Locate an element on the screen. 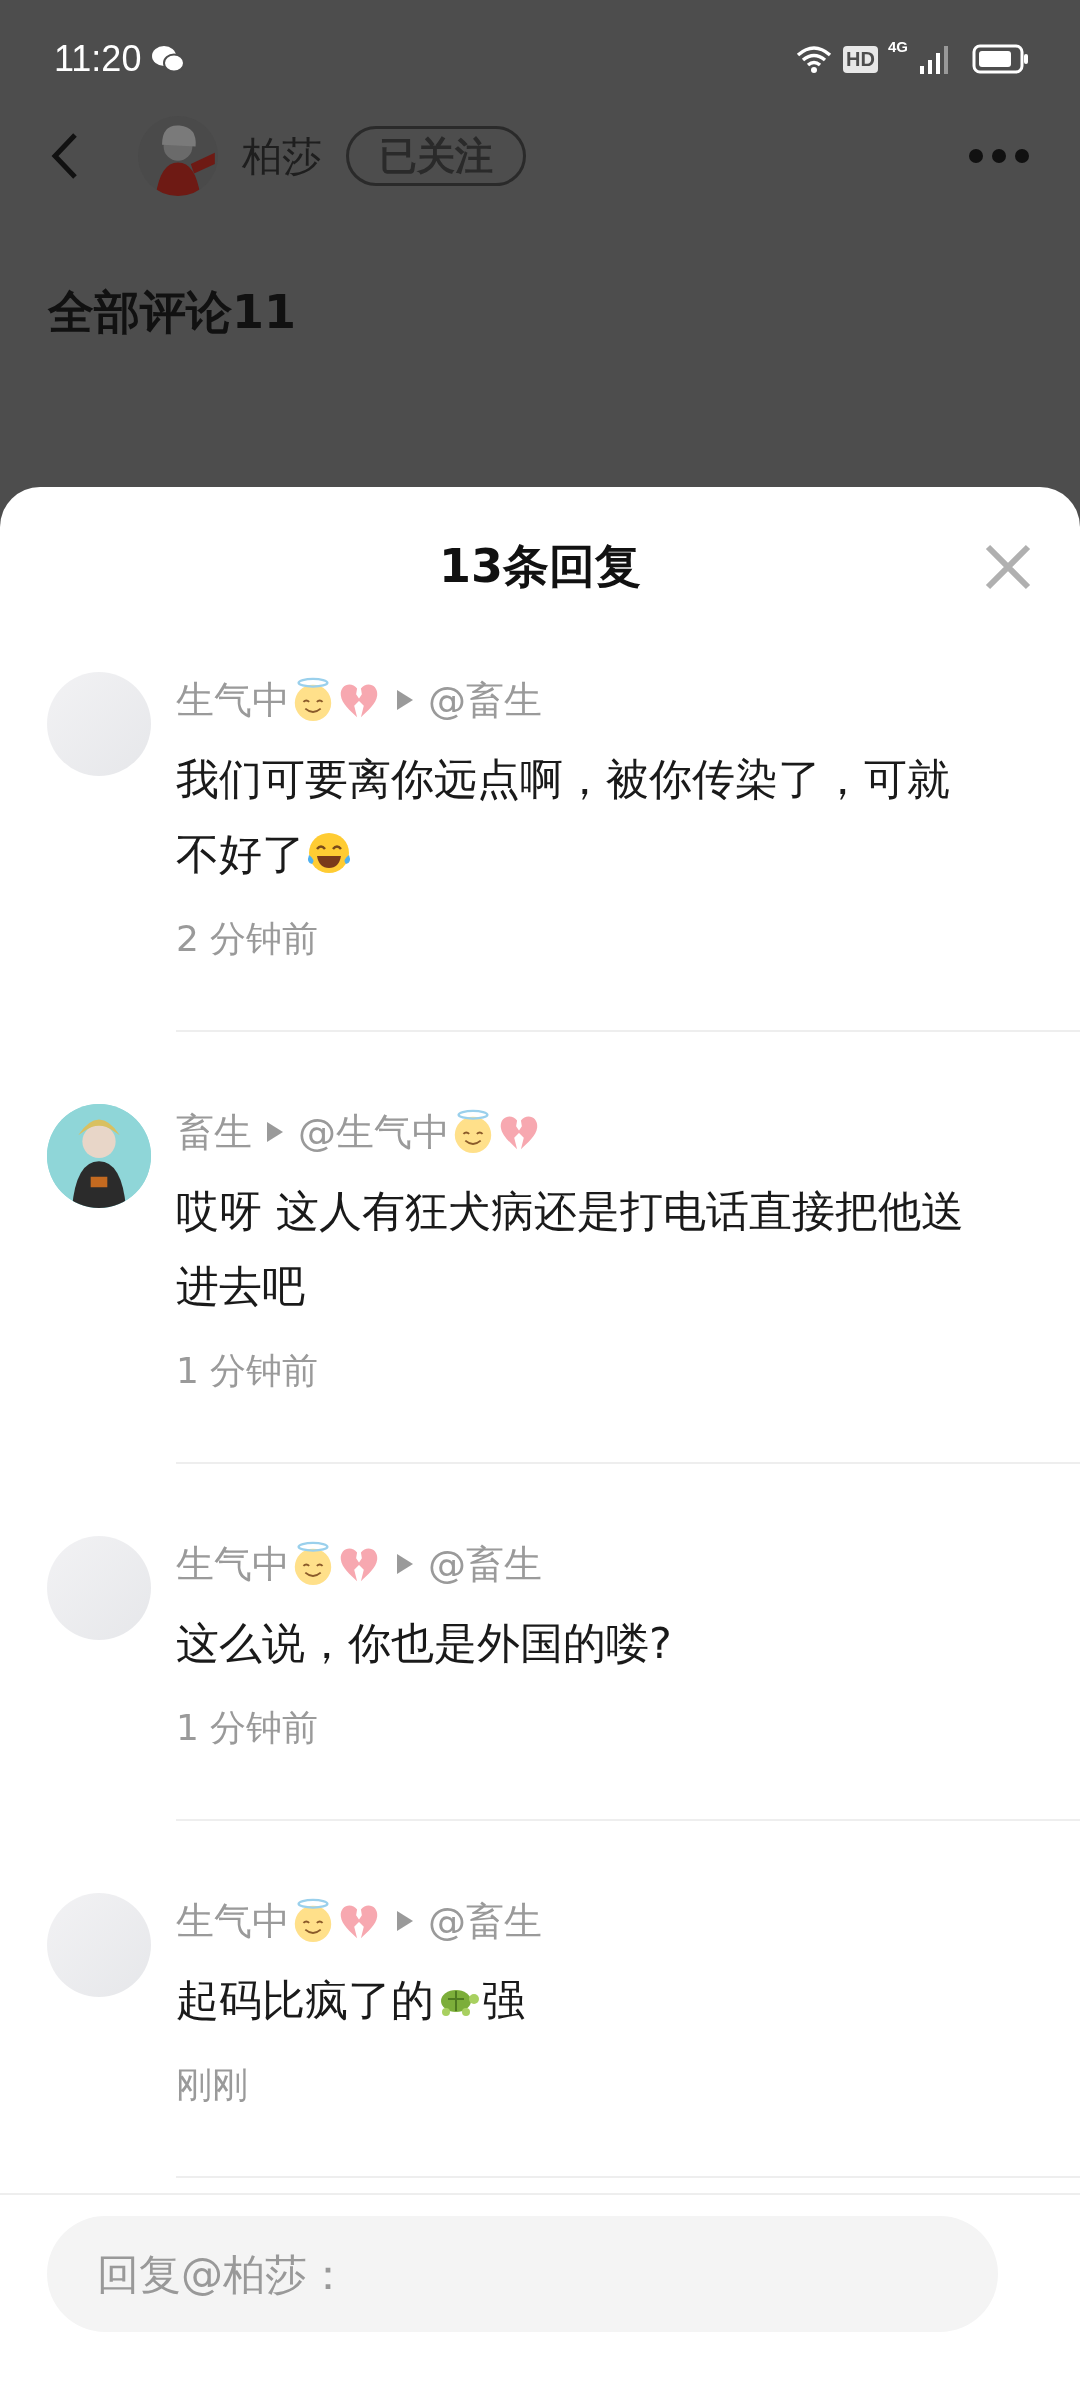 The height and width of the screenshot is (2388, 1080). comment-text: 哎呀 这人有狂犬病还是打电话直接把他送进去吧 is located at coordinates (570, 1249).